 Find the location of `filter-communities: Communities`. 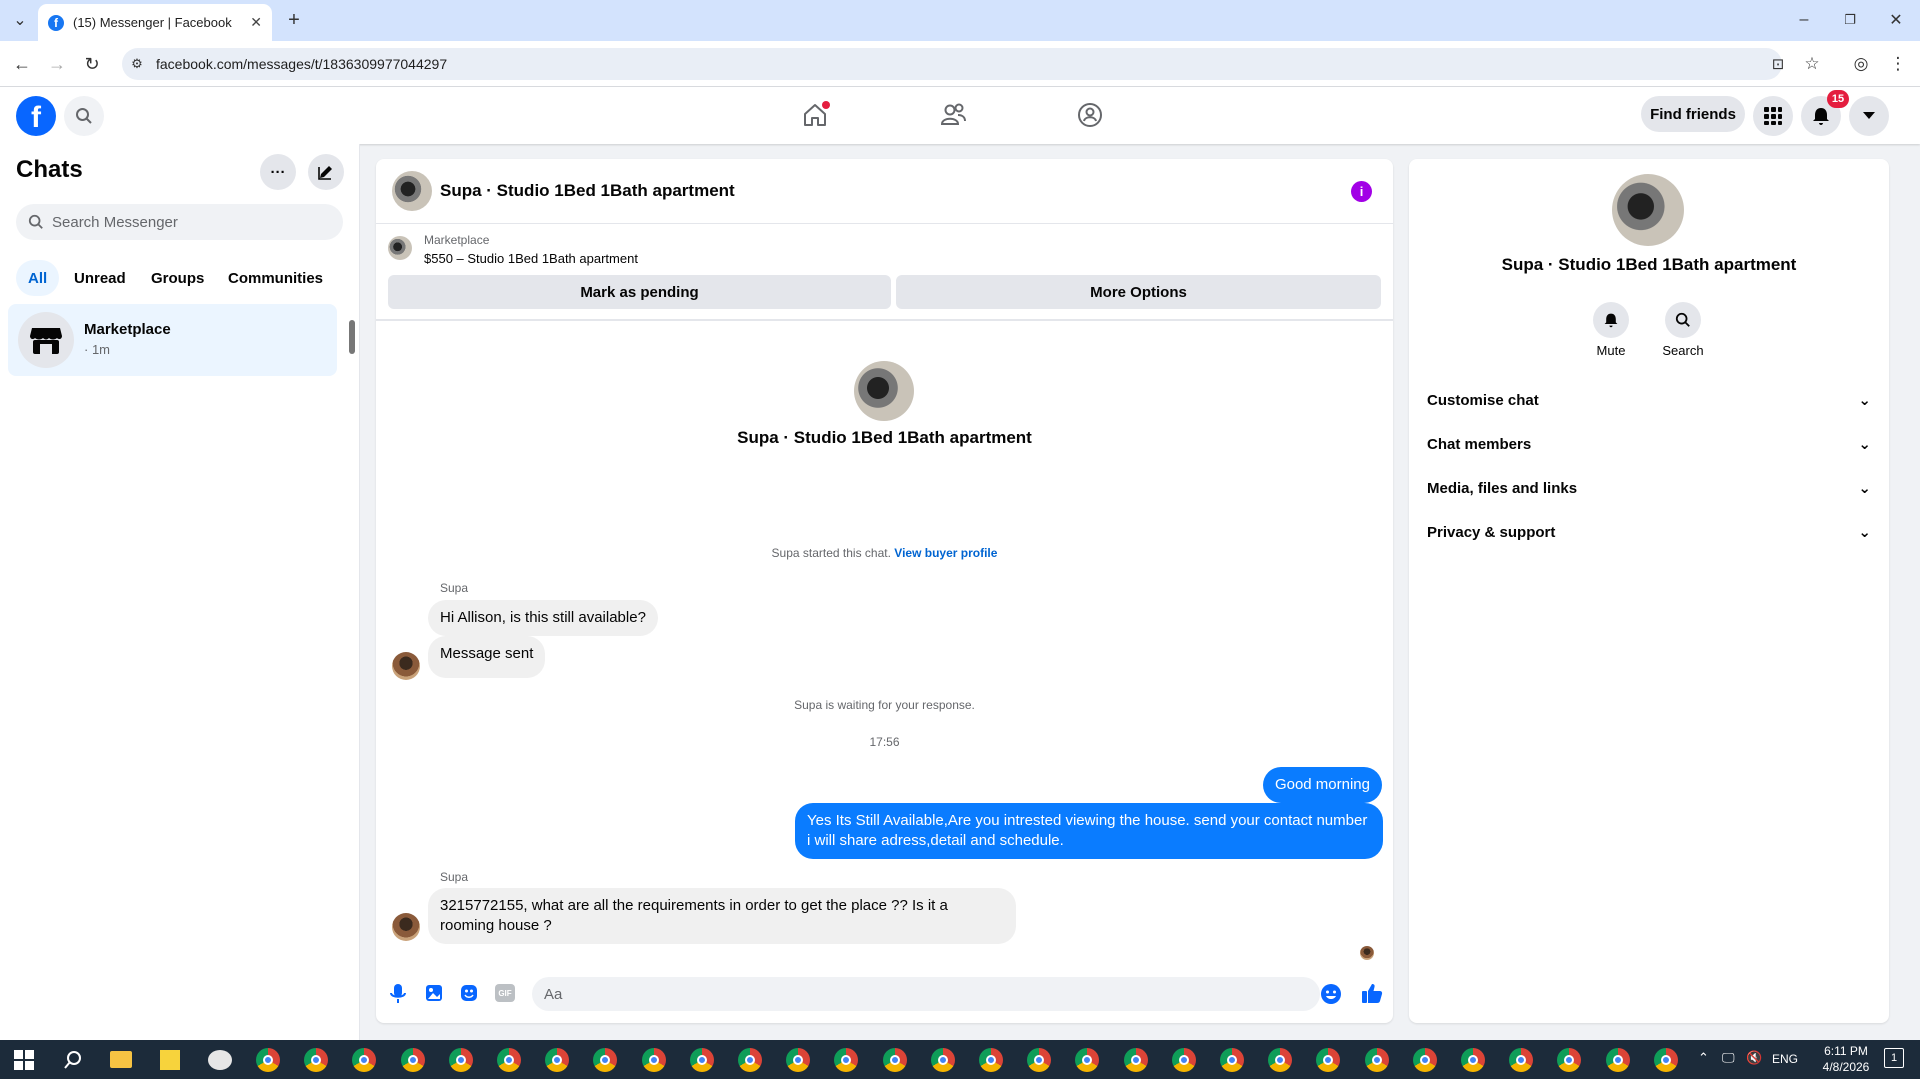

filter-communities: Communities is located at coordinates (275, 278).